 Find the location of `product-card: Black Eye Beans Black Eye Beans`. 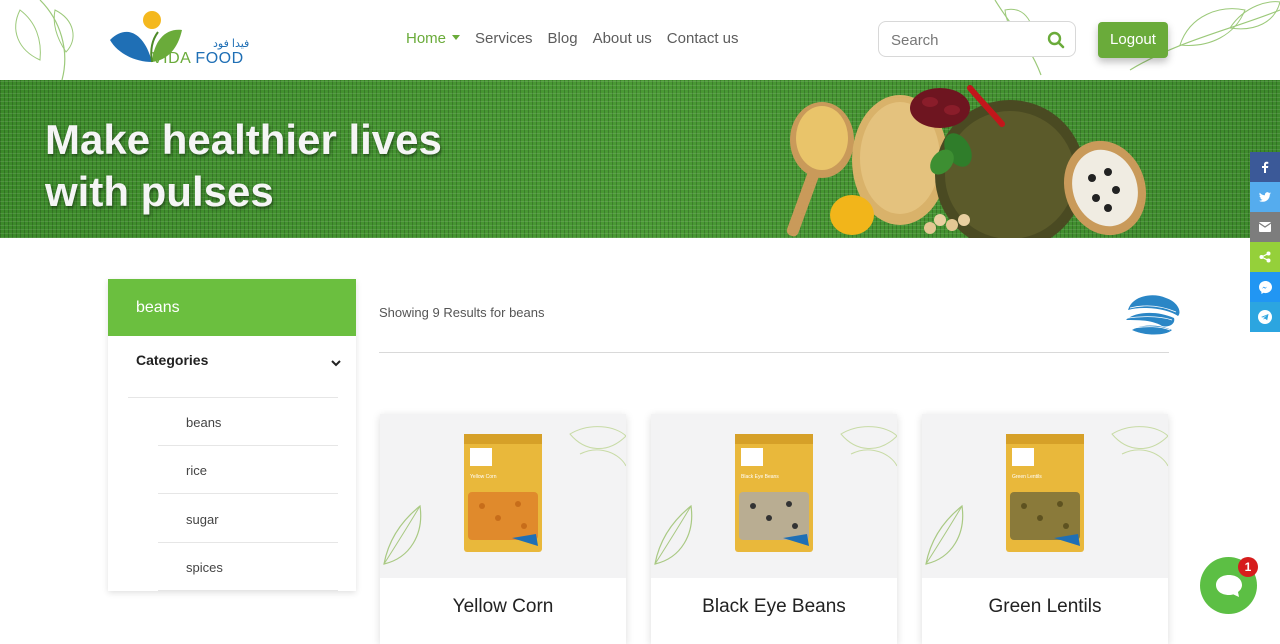

product-card: Black Eye Beans Black Eye Beans is located at coordinates (774, 529).